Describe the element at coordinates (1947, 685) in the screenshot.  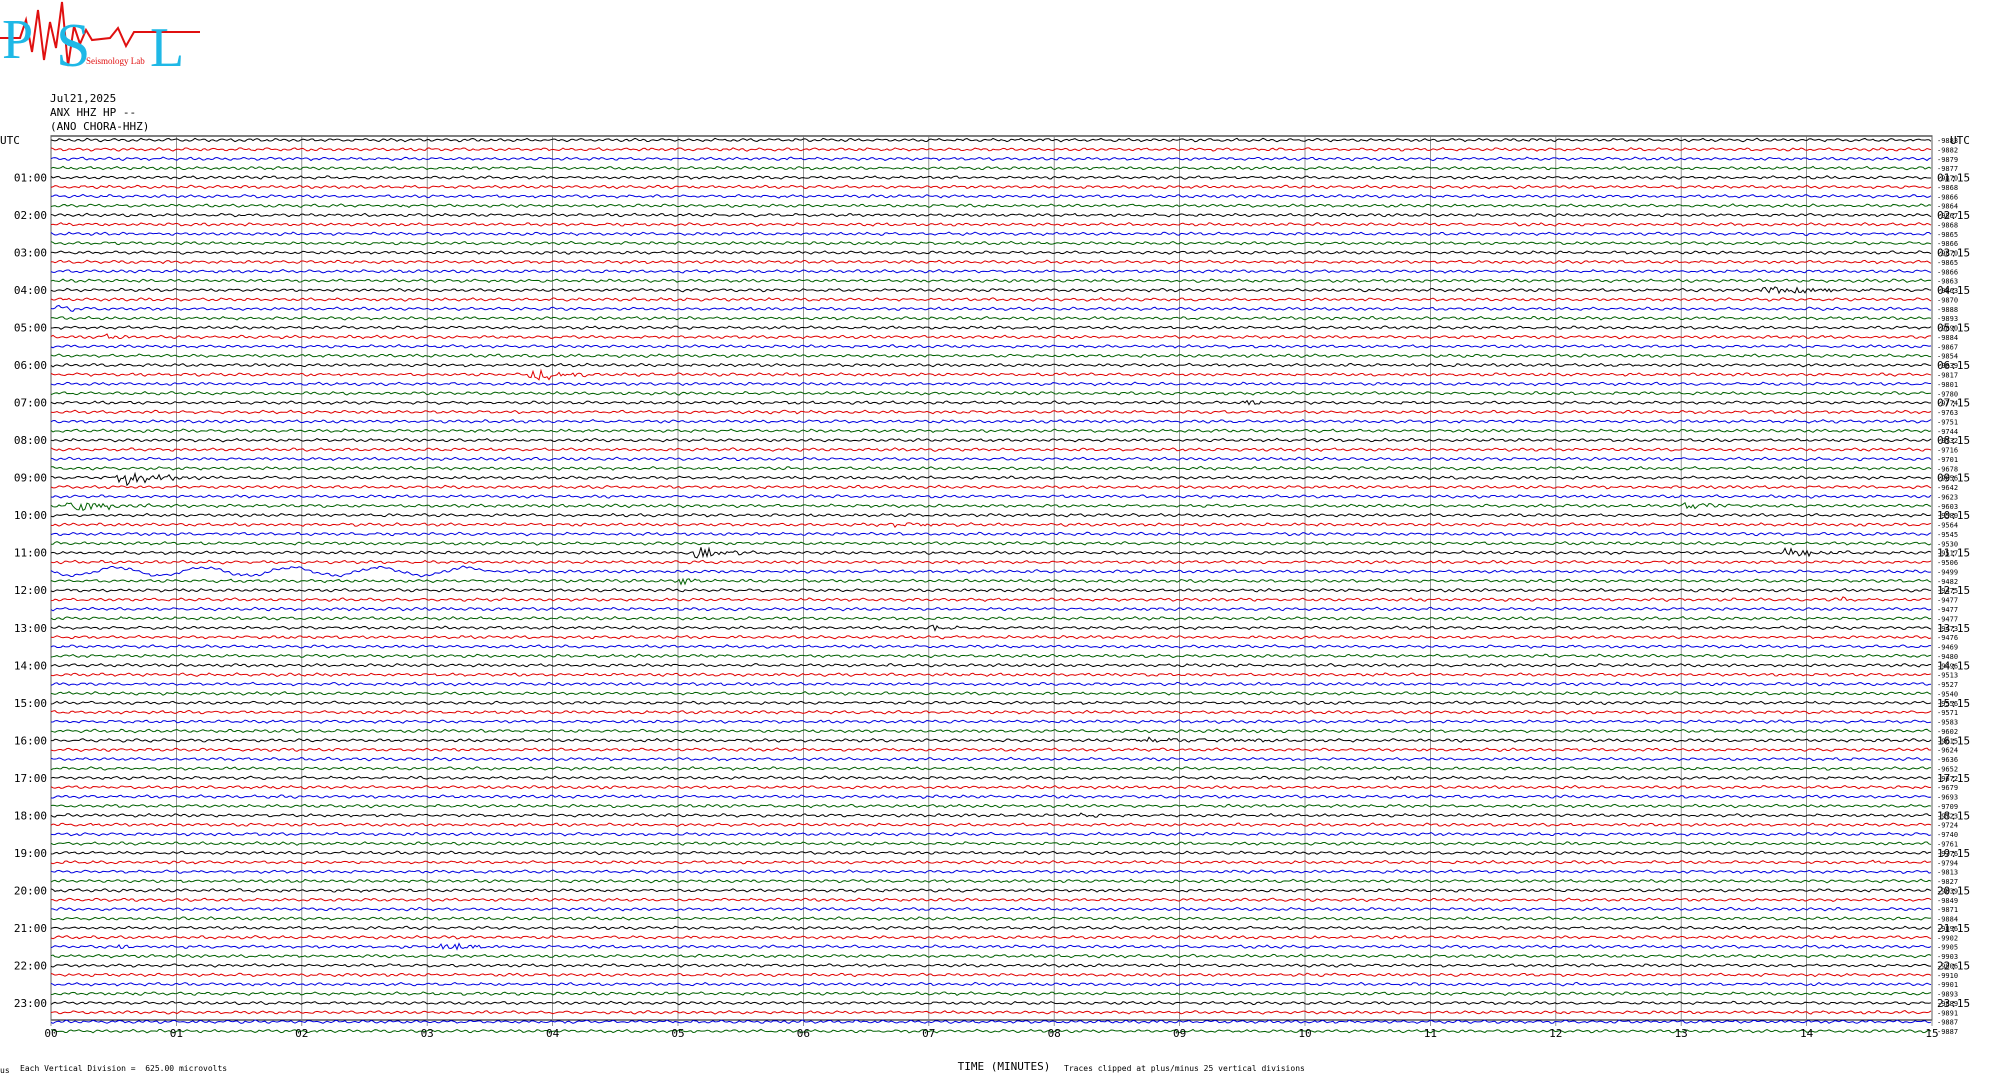
I see `row-value-label: -9527` at that location.